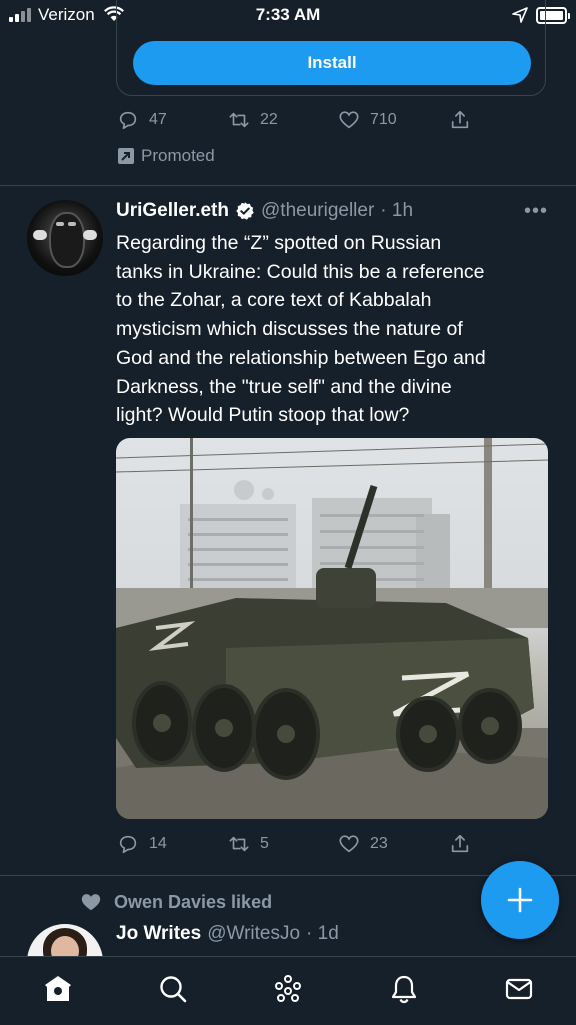  Describe the element at coordinates (142, 120) in the screenshot. I see `reply-button: 47` at that location.